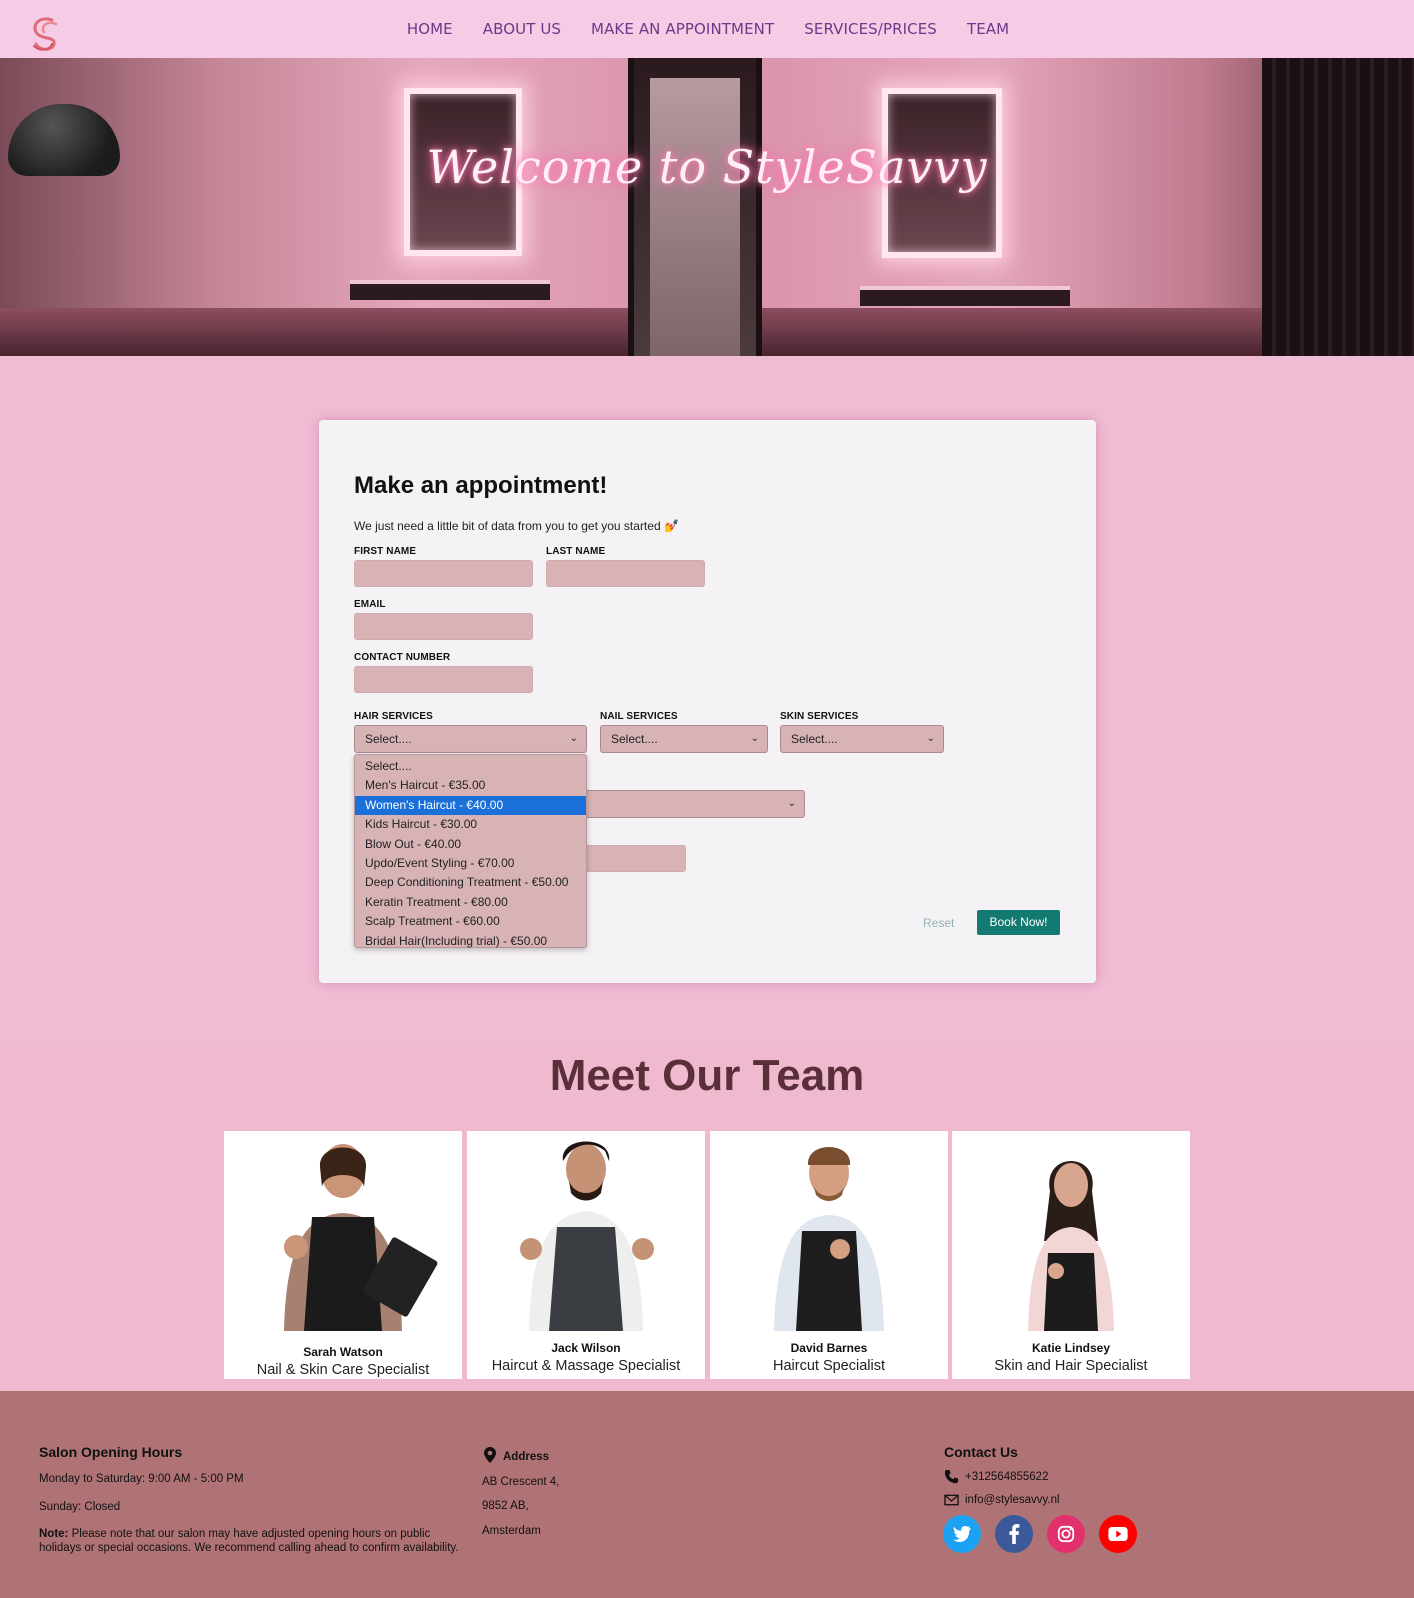  Describe the element at coordinates (443, 626) in the screenshot. I see `email-input` at that location.